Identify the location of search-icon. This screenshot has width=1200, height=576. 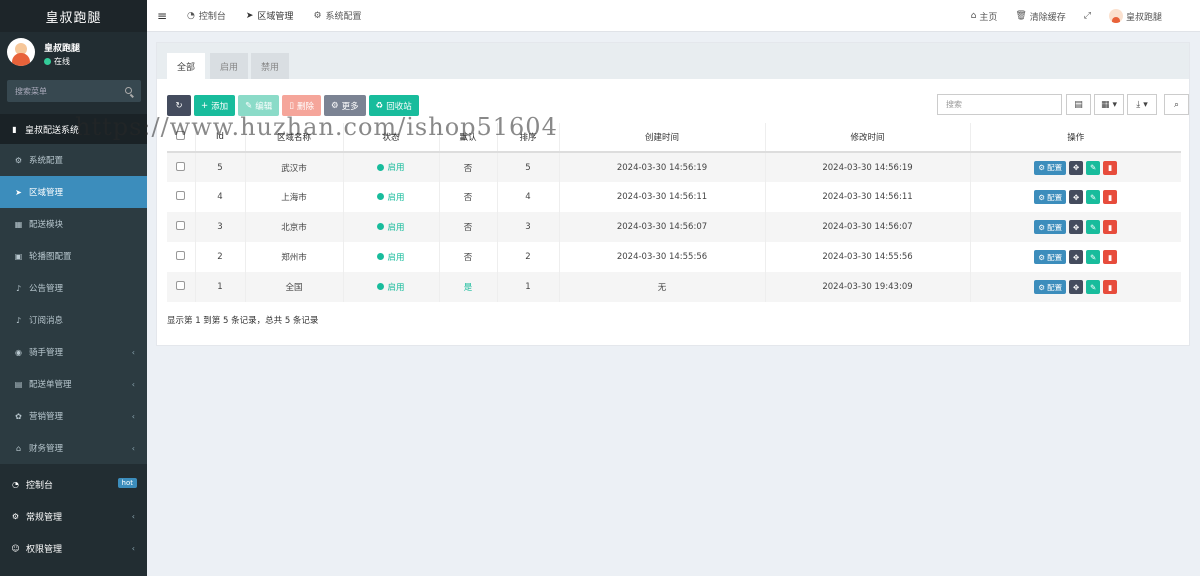
(128, 90).